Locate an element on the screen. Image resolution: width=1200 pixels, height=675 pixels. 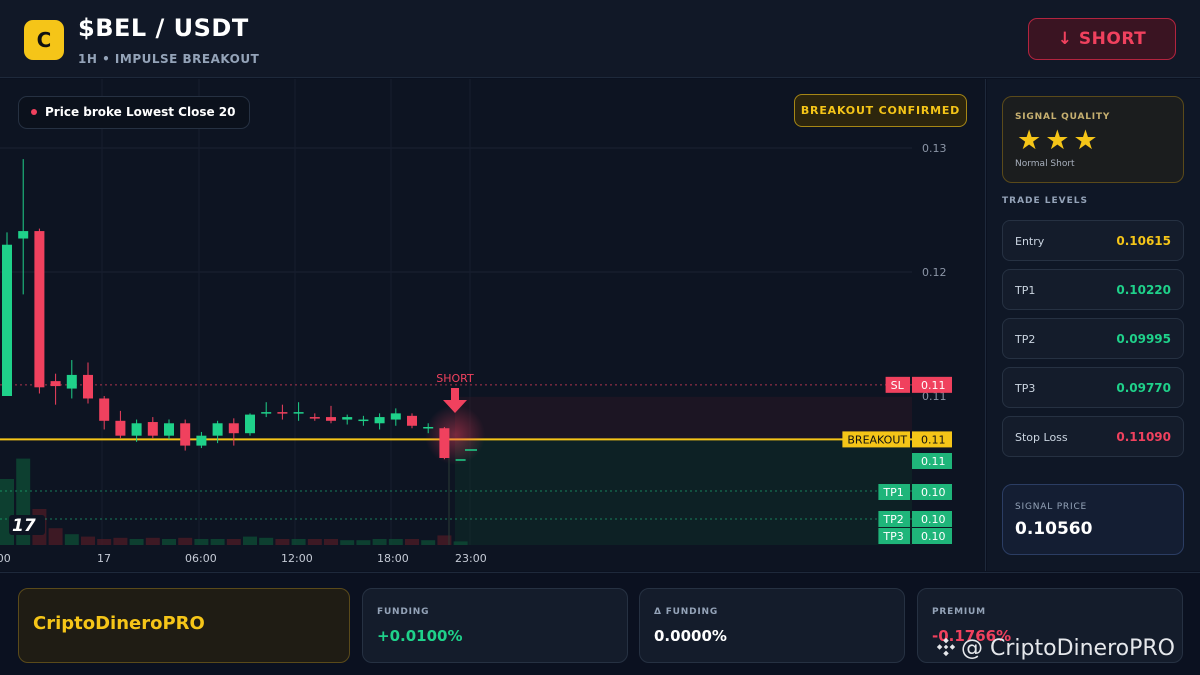
star-rating-icon: ★★★ is located at coordinates (1059, 140).